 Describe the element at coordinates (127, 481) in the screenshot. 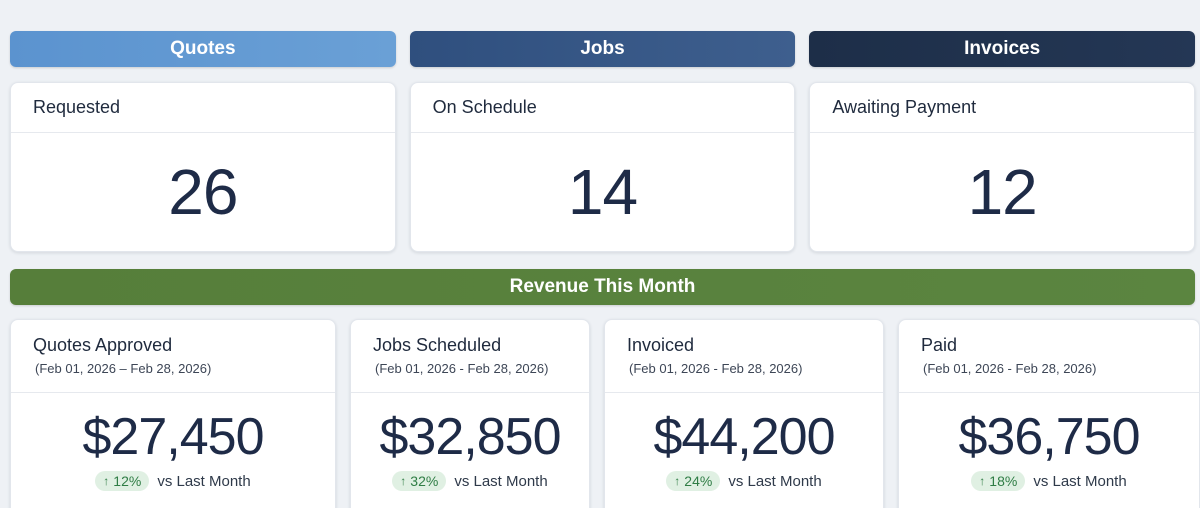

I see `change-value: 12%` at that location.